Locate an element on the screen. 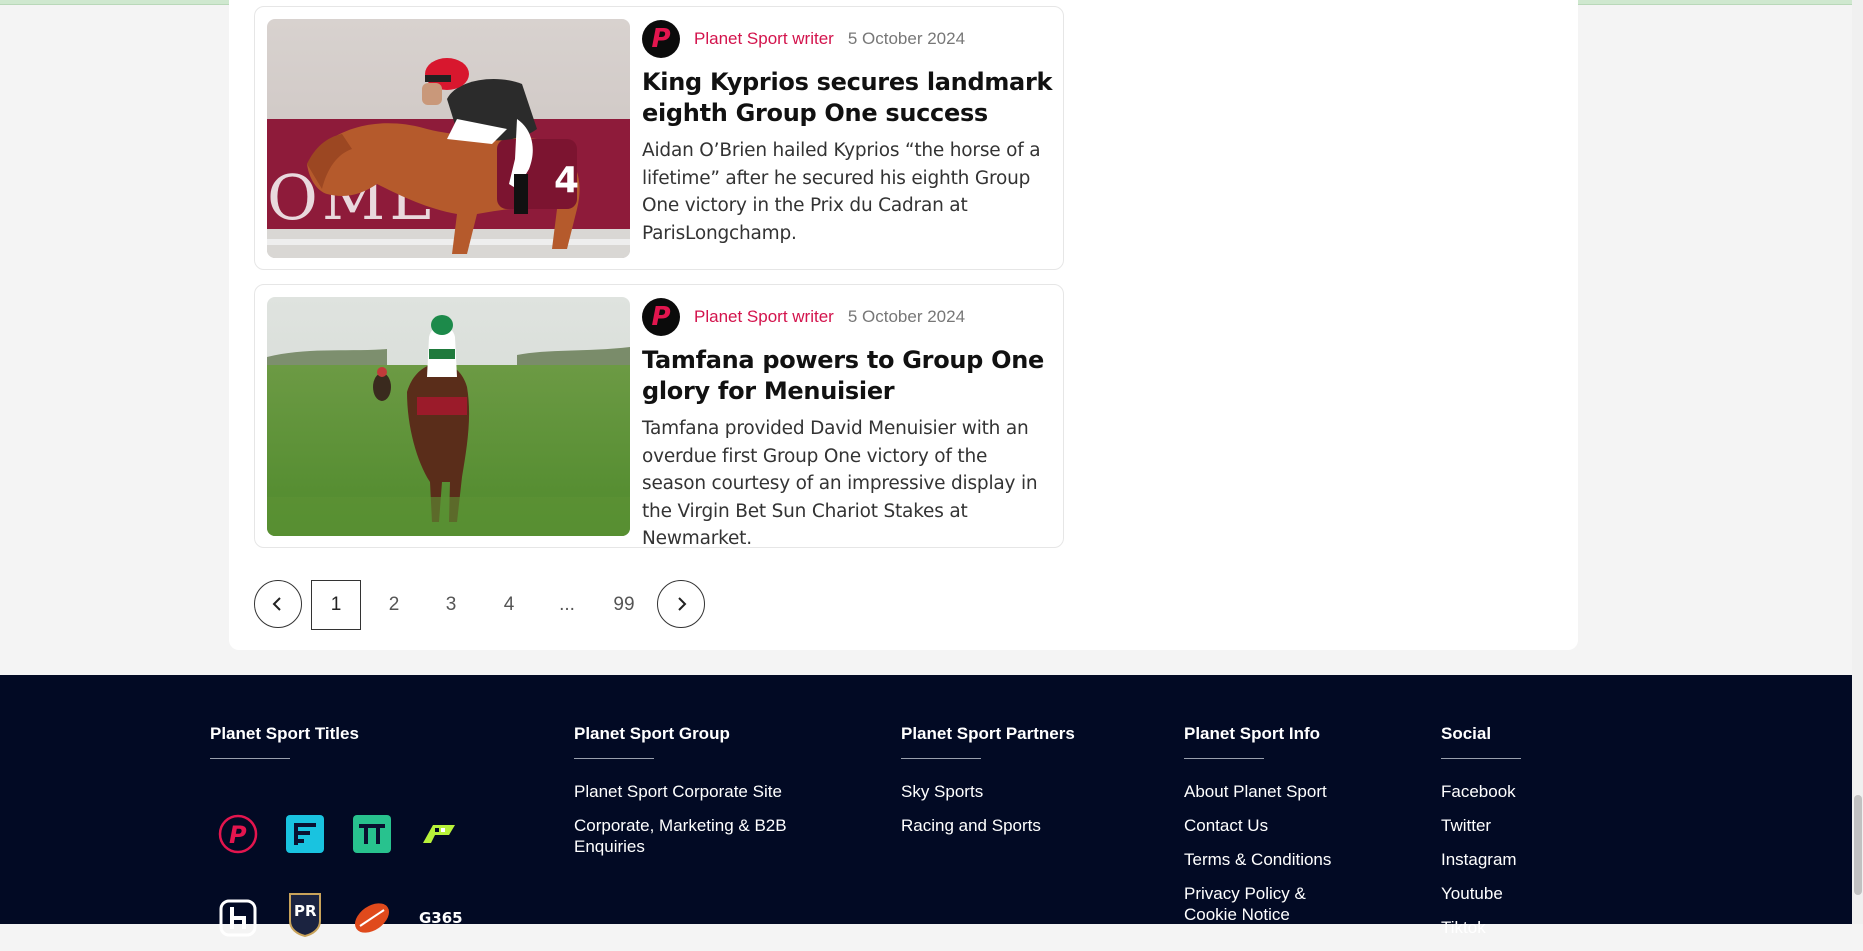 Image resolution: width=1863 pixels, height=951 pixels. footer-link-corporate-enquiries: Corporate, Marketing & B2B Enquiries is located at coordinates (689, 836).